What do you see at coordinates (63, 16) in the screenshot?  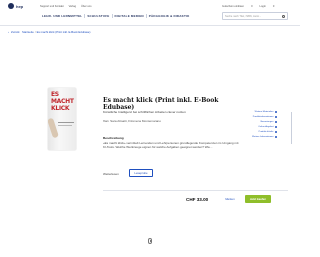 I see `nav-lehrmittel: LEHR- UND LERNMITTEL` at bounding box center [63, 16].